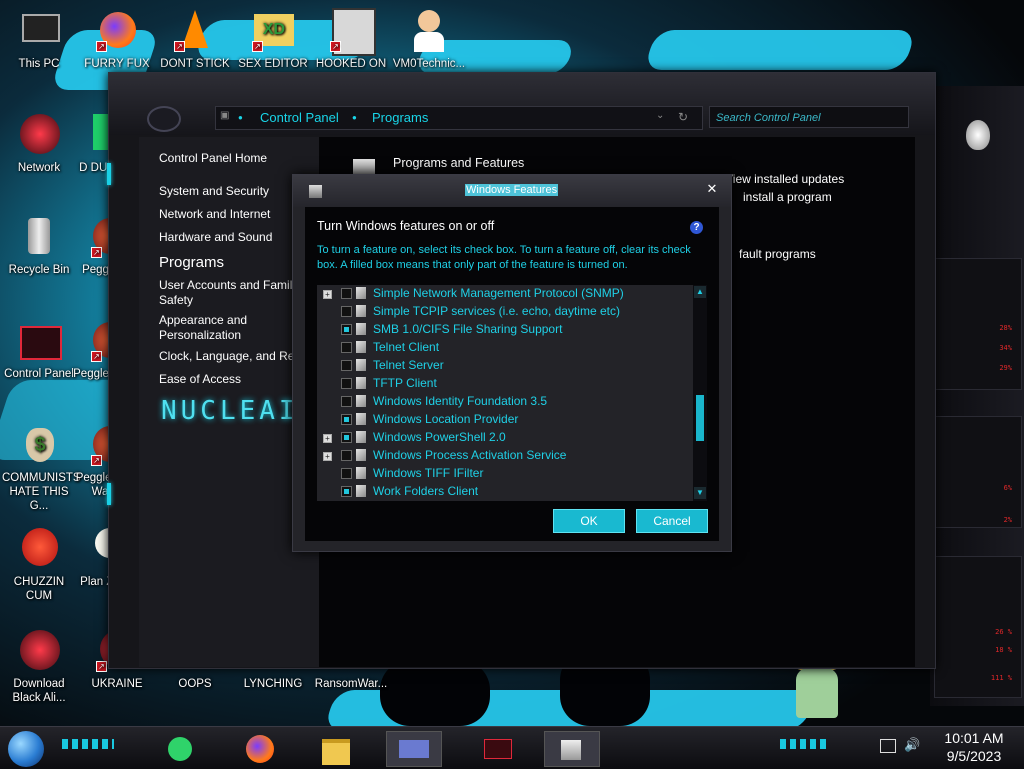 This screenshot has height=769, width=1024. Describe the element at coordinates (787, 197) in the screenshot. I see `install-program-link: install a program` at that location.